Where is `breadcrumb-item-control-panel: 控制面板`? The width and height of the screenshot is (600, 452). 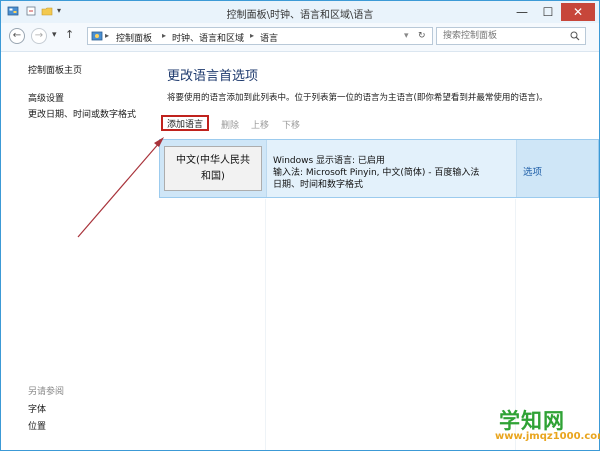 breadcrumb-item-control-panel: 控制面板 is located at coordinates (134, 37).